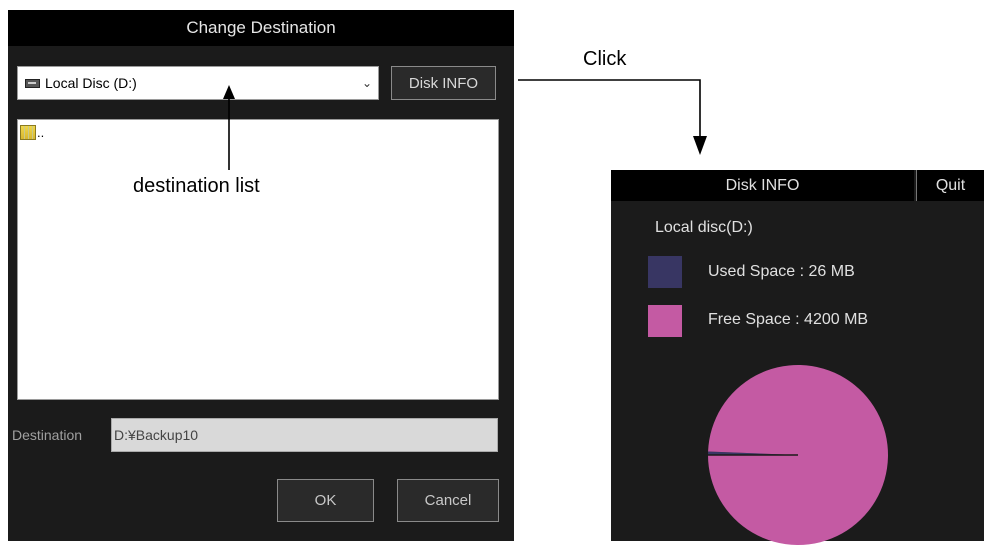 The image size is (984, 550). What do you see at coordinates (781, 271) in the screenshot?
I see `used-space-label: Used Space : 26 MB` at bounding box center [781, 271].